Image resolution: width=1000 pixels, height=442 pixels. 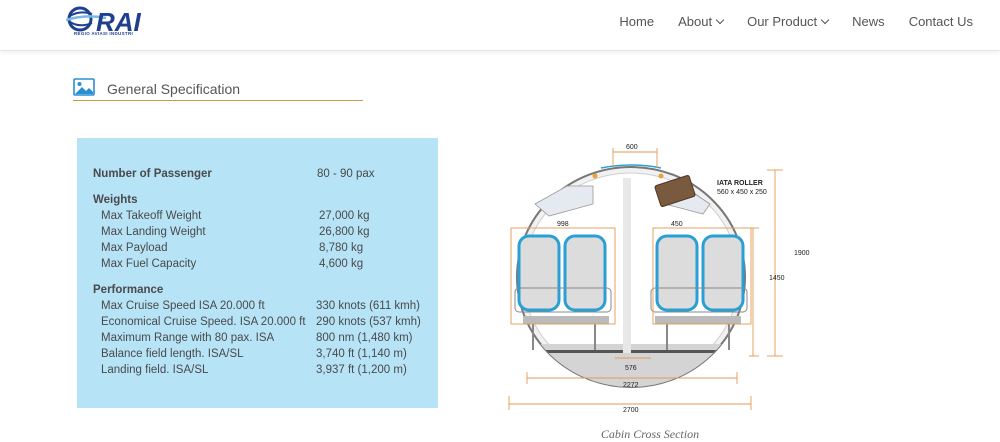 What do you see at coordinates (104, 33) in the screenshot?
I see `logo-tagline: REGIO AVIASI INDUSTRI` at bounding box center [104, 33].